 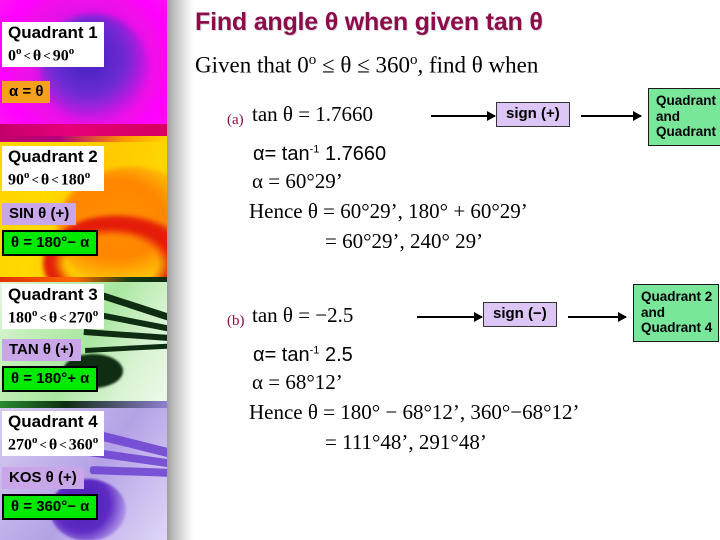 I want to click on part-b-quadrant-box: Quadrant 2 and Quadrant 4, so click(x=676, y=313).